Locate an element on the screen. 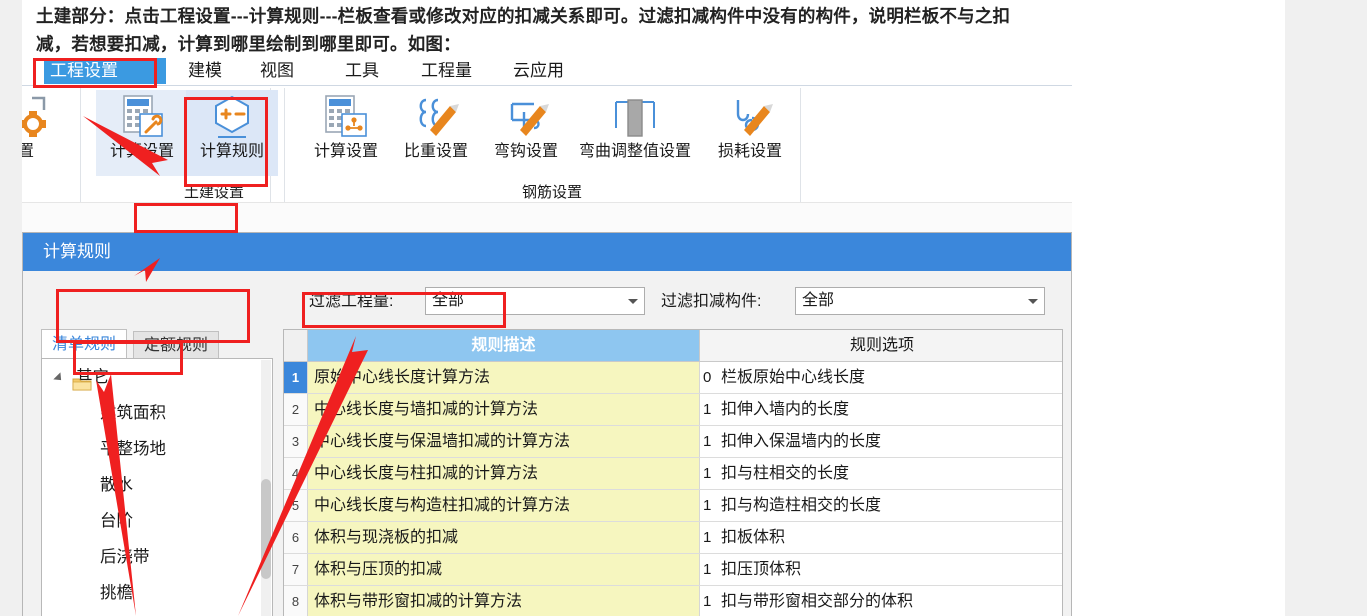  row-description: 原始中心线长度计算方法 is located at coordinates (504, 377).